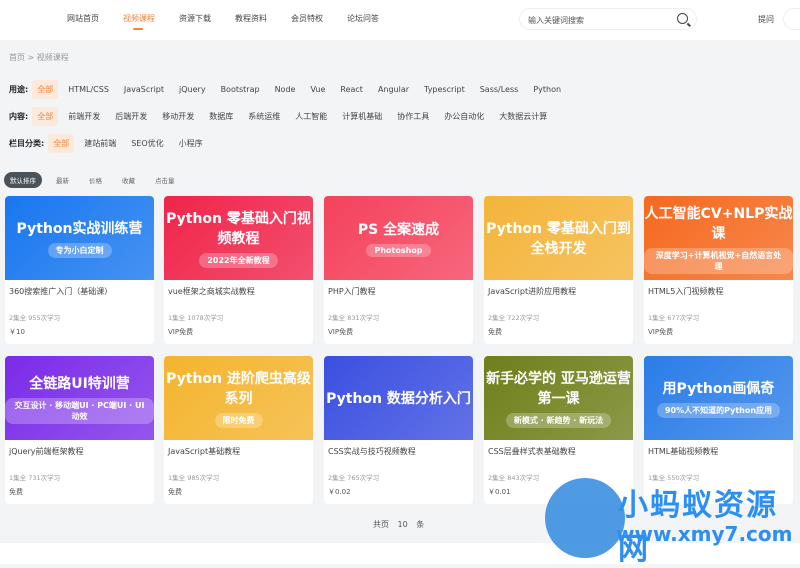 The height and width of the screenshot is (568, 800). Describe the element at coordinates (165, 180) in the screenshot. I see `sort-option: 点击量` at that location.